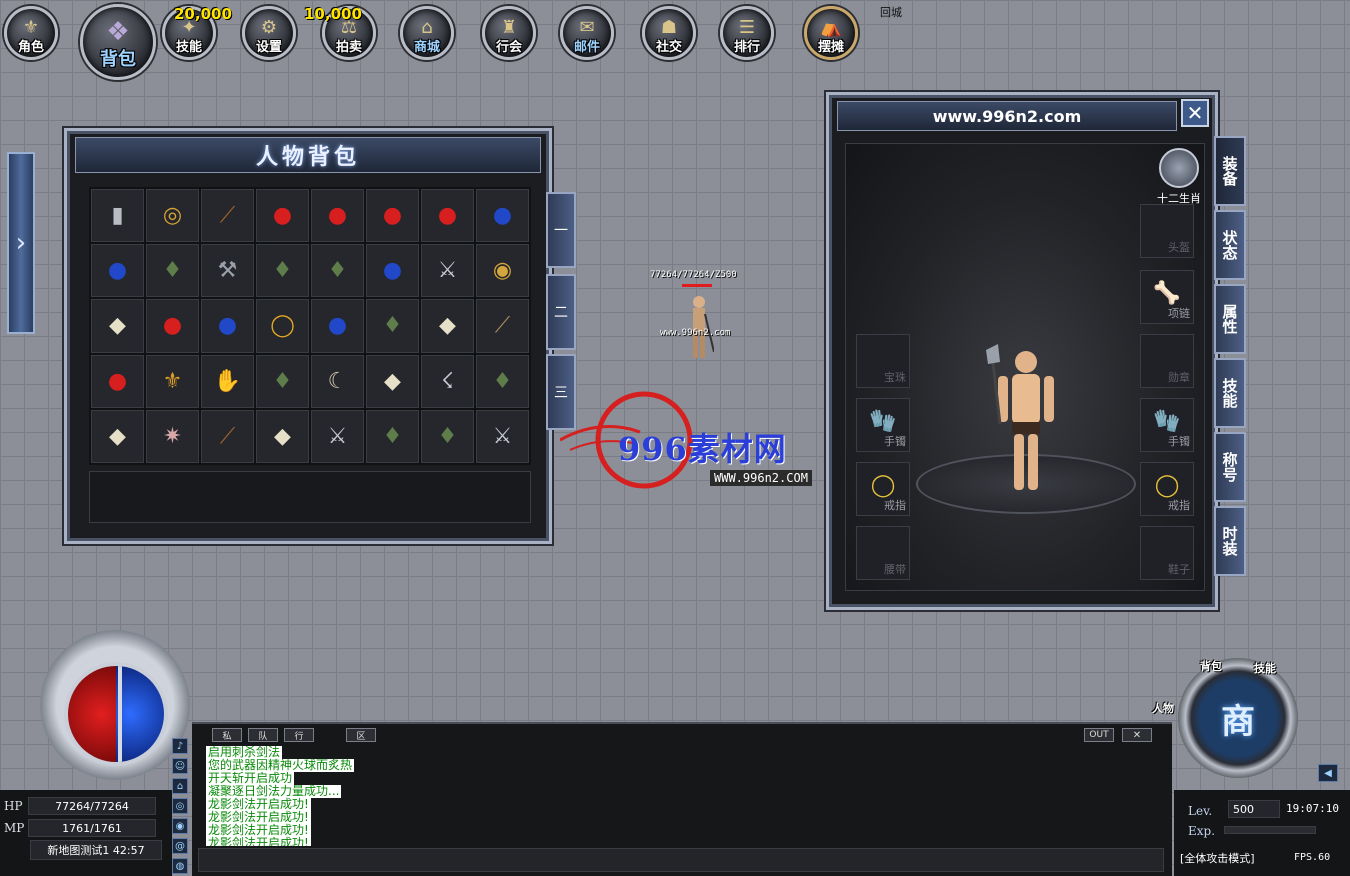 Image resolution: width=1350 pixels, height=876 pixels. Describe the element at coordinates (227, 735) in the screenshot. I see `chat-tool-private: 私` at that location.